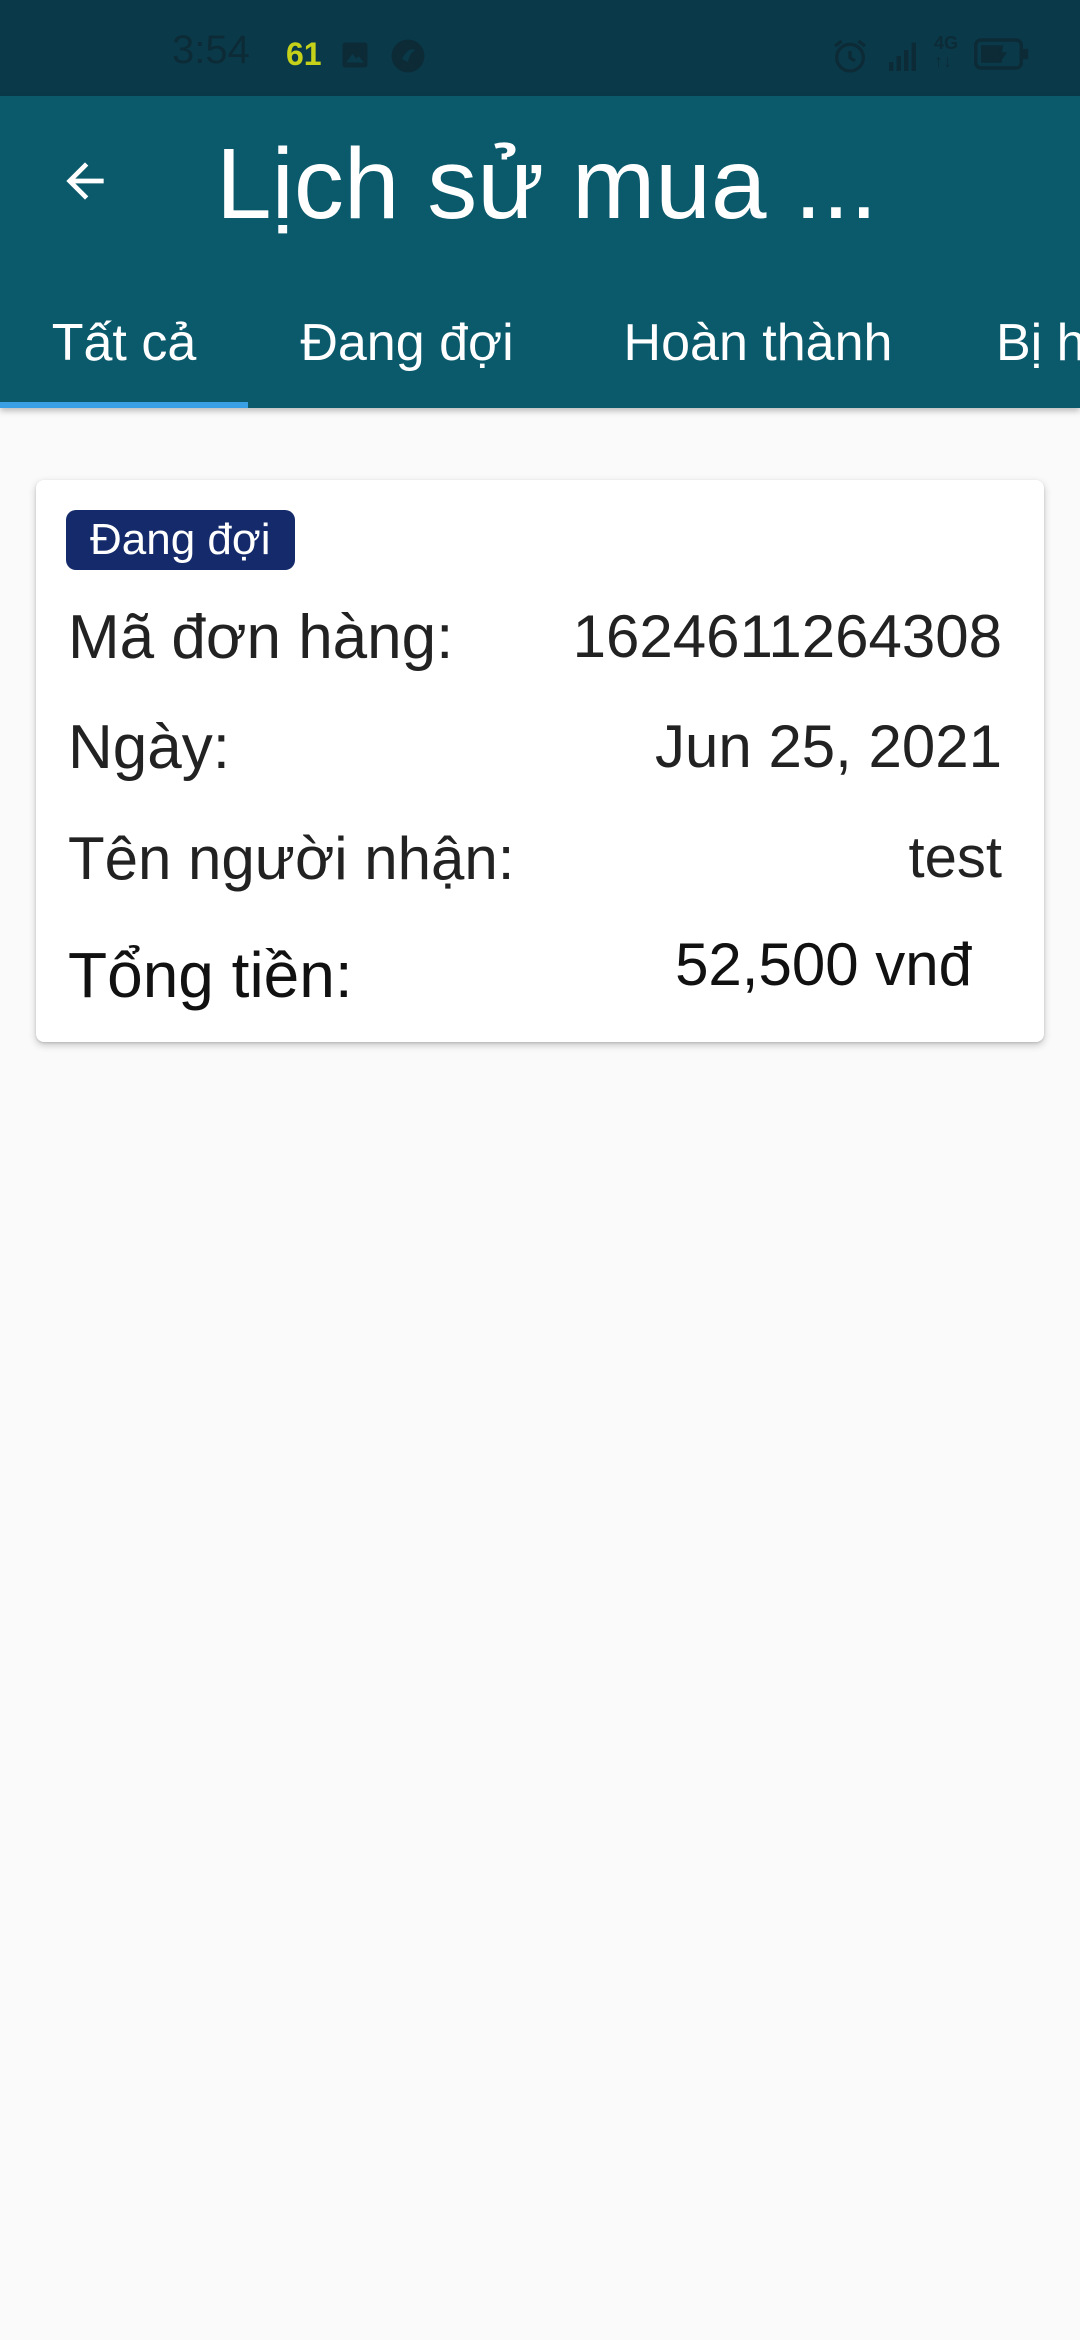 The image size is (1080, 2340). What do you see at coordinates (554, 750) in the screenshot?
I see `order-date-row: Ngày: Jun 25, 2021` at bounding box center [554, 750].